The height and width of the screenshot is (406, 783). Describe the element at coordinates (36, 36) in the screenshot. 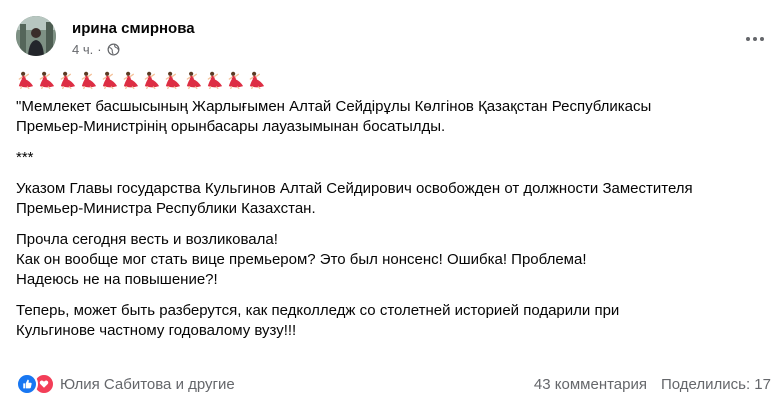

I see `avatar` at that location.